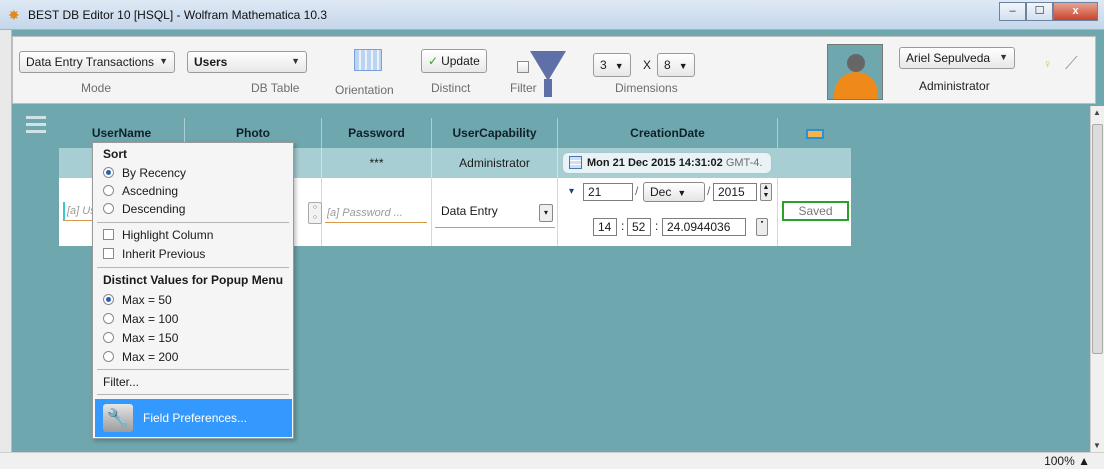 This screenshot has width=1104, height=469. I want to click on left-edge, so click(6, 241).